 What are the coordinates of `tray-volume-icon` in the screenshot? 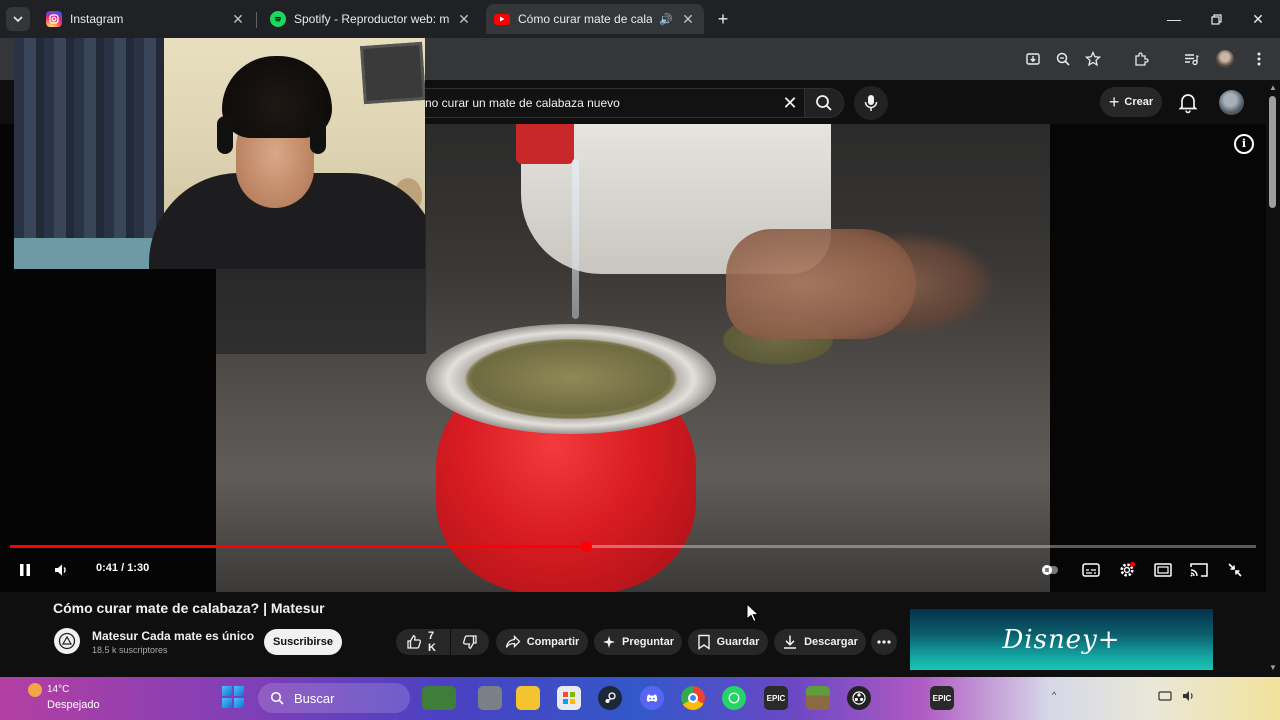 It's located at (1189, 697).